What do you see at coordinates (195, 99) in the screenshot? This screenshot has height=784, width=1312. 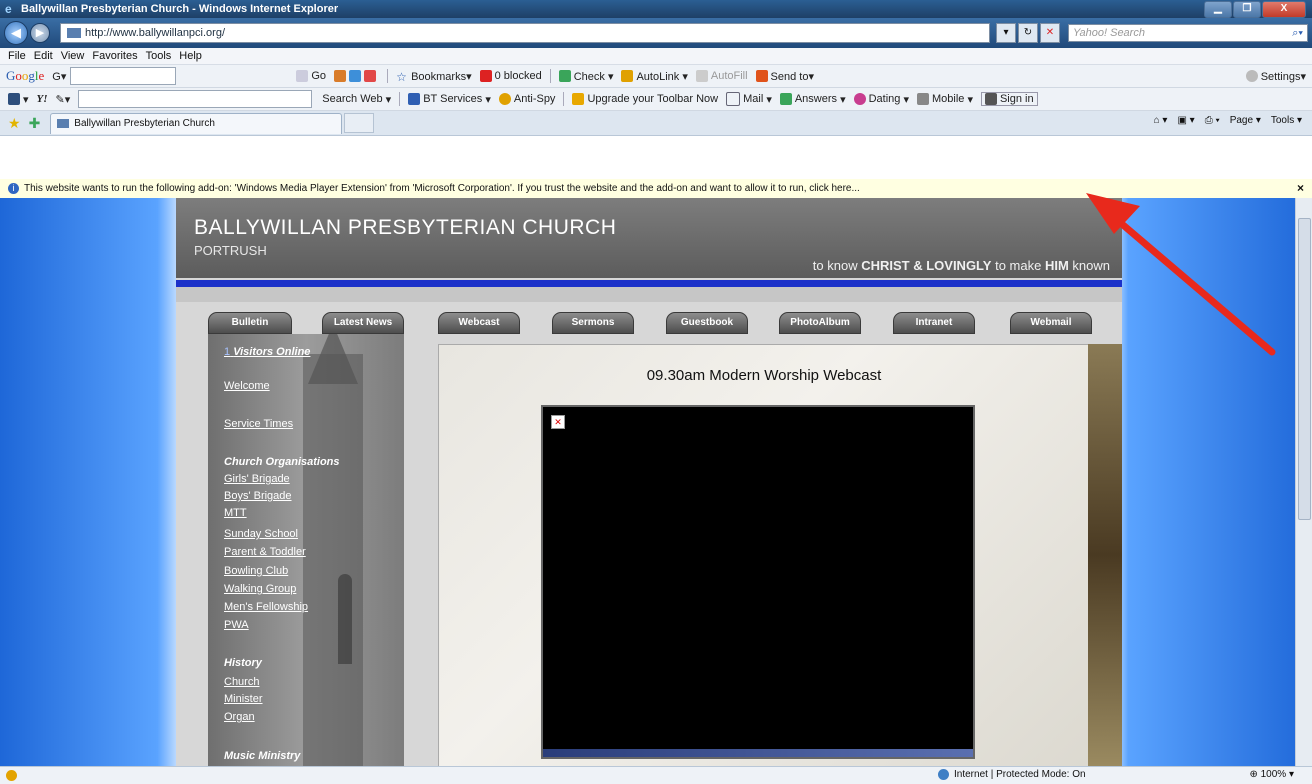 I see `yahoo-search-input` at bounding box center [195, 99].